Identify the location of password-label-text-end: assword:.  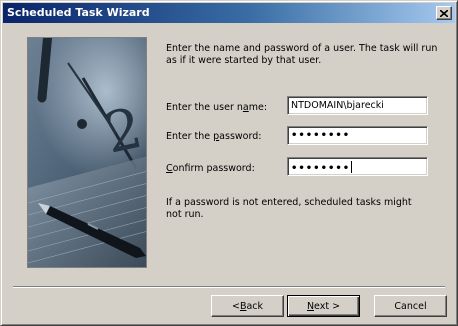
(240, 136).